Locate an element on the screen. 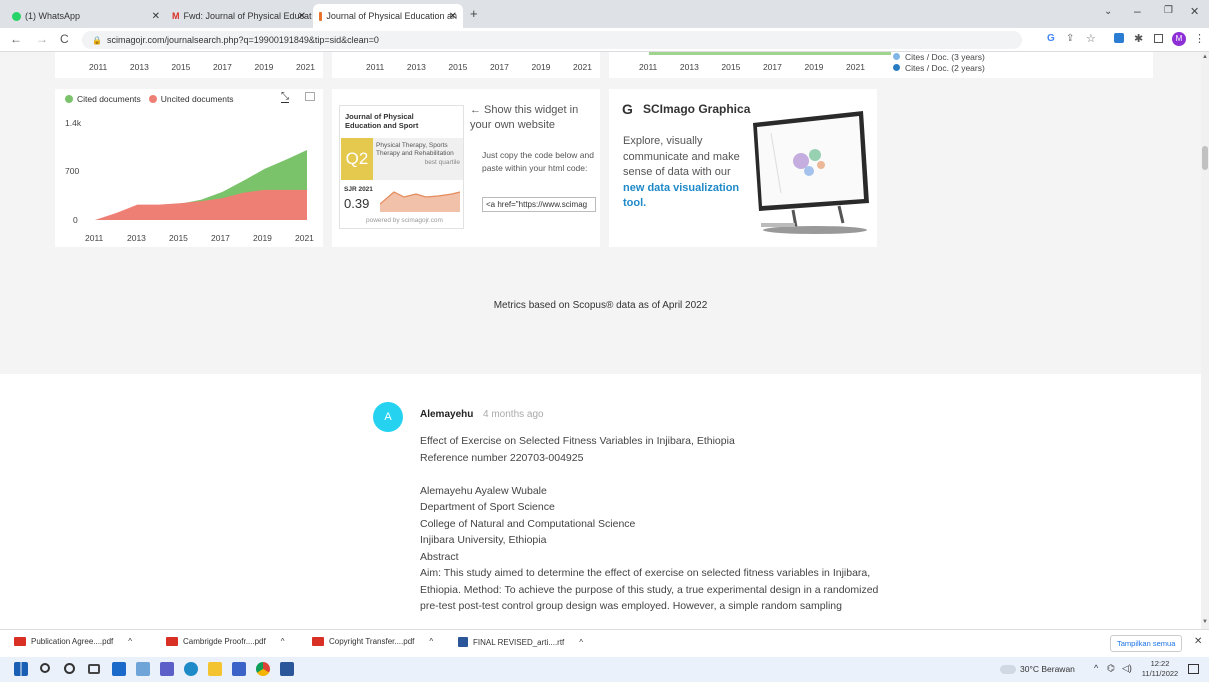 The height and width of the screenshot is (682, 1209). cloud-sun-icon is located at coordinates (1008, 669).